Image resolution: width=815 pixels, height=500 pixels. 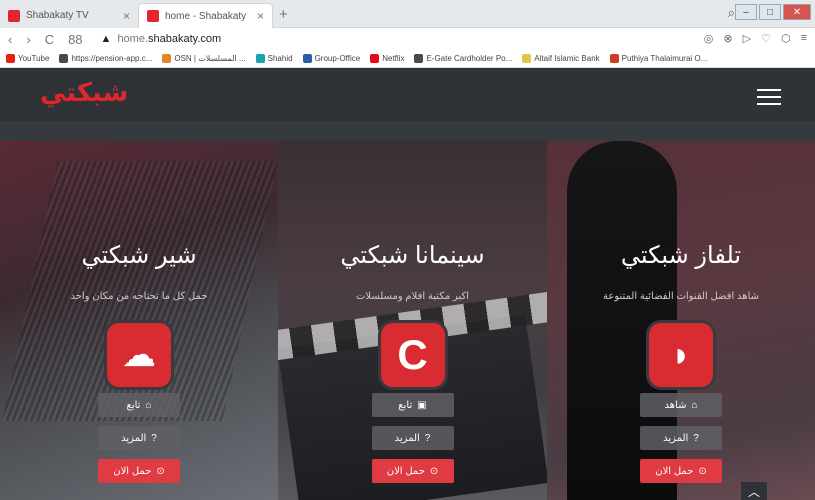 I want to click on follow-button: تابع ▣, so click(x=412, y=405).